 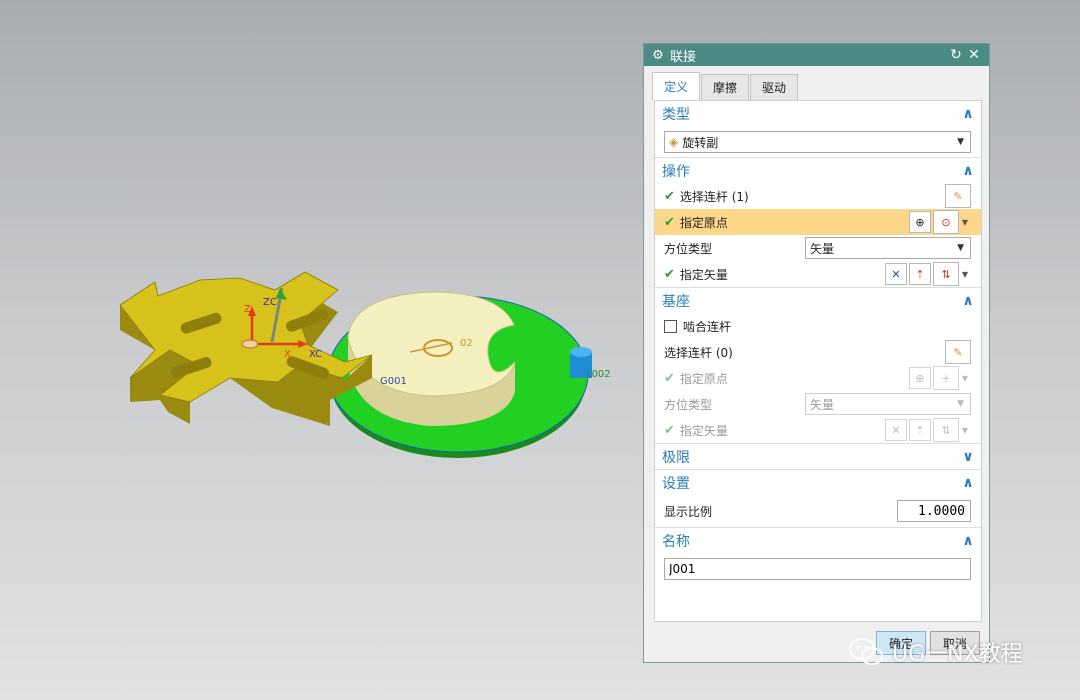 I want to click on watermark-text: UG一NX教程, so click(x=957, y=654).